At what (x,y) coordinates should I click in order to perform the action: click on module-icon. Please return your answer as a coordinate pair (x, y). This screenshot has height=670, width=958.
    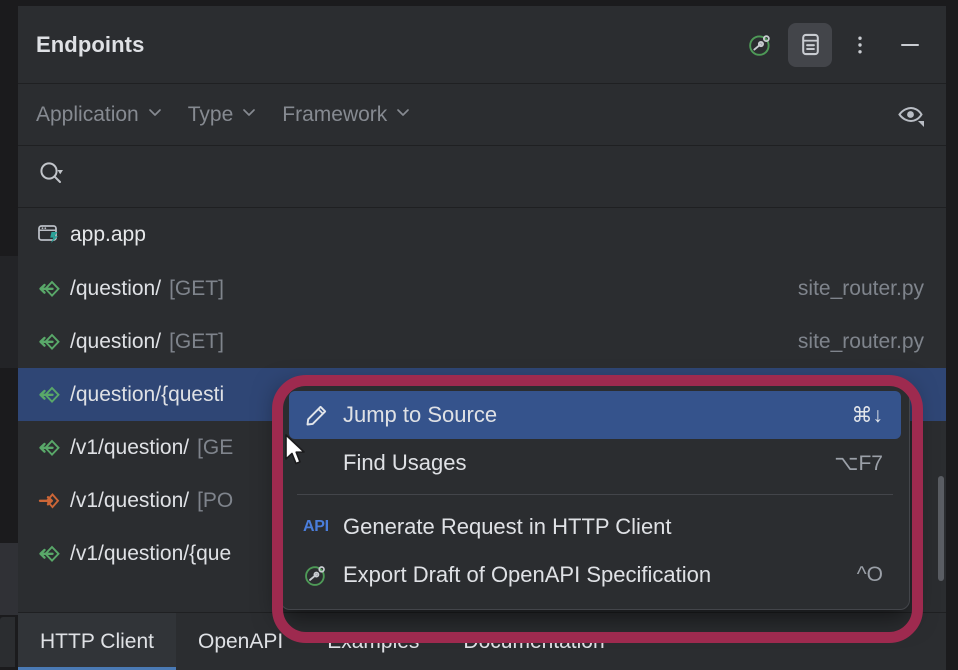
    Looking at the image, I should click on (53, 235).